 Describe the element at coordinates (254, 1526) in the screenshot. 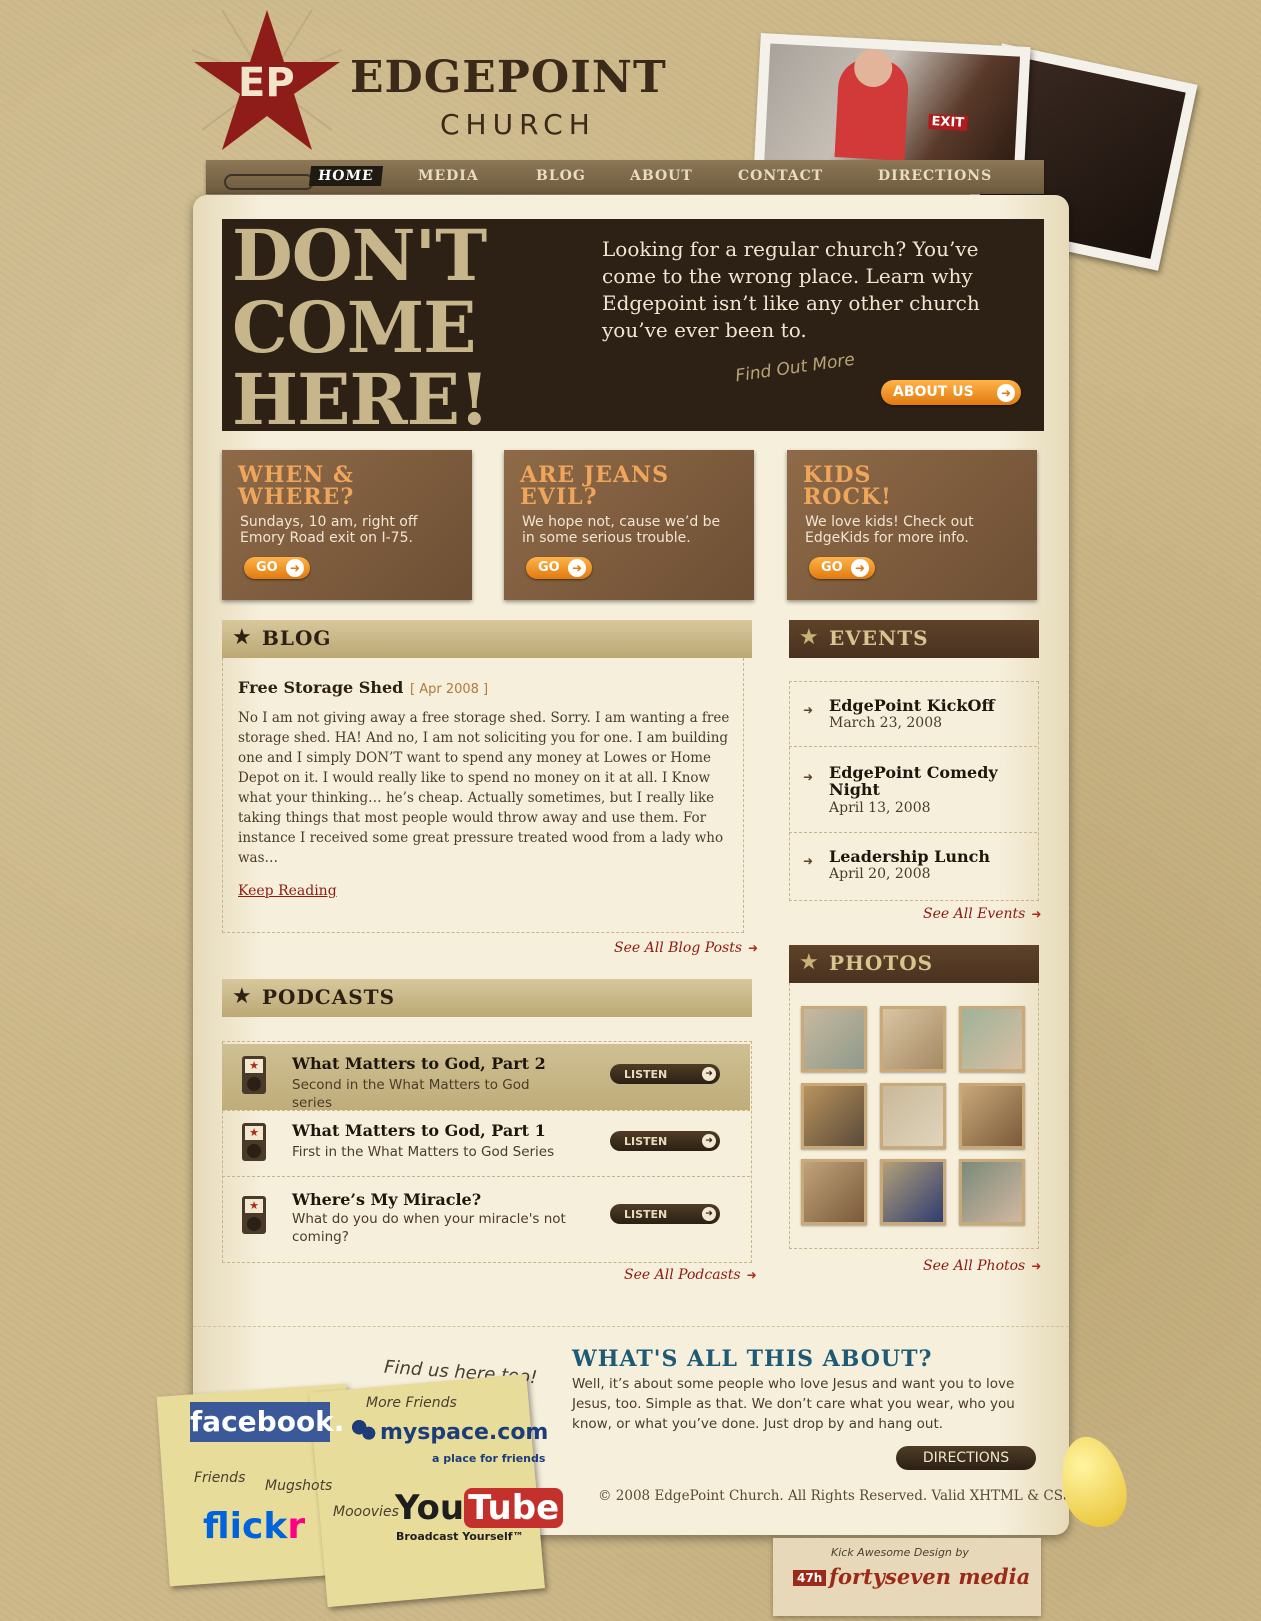

I see `flickr-logo: flickr` at that location.